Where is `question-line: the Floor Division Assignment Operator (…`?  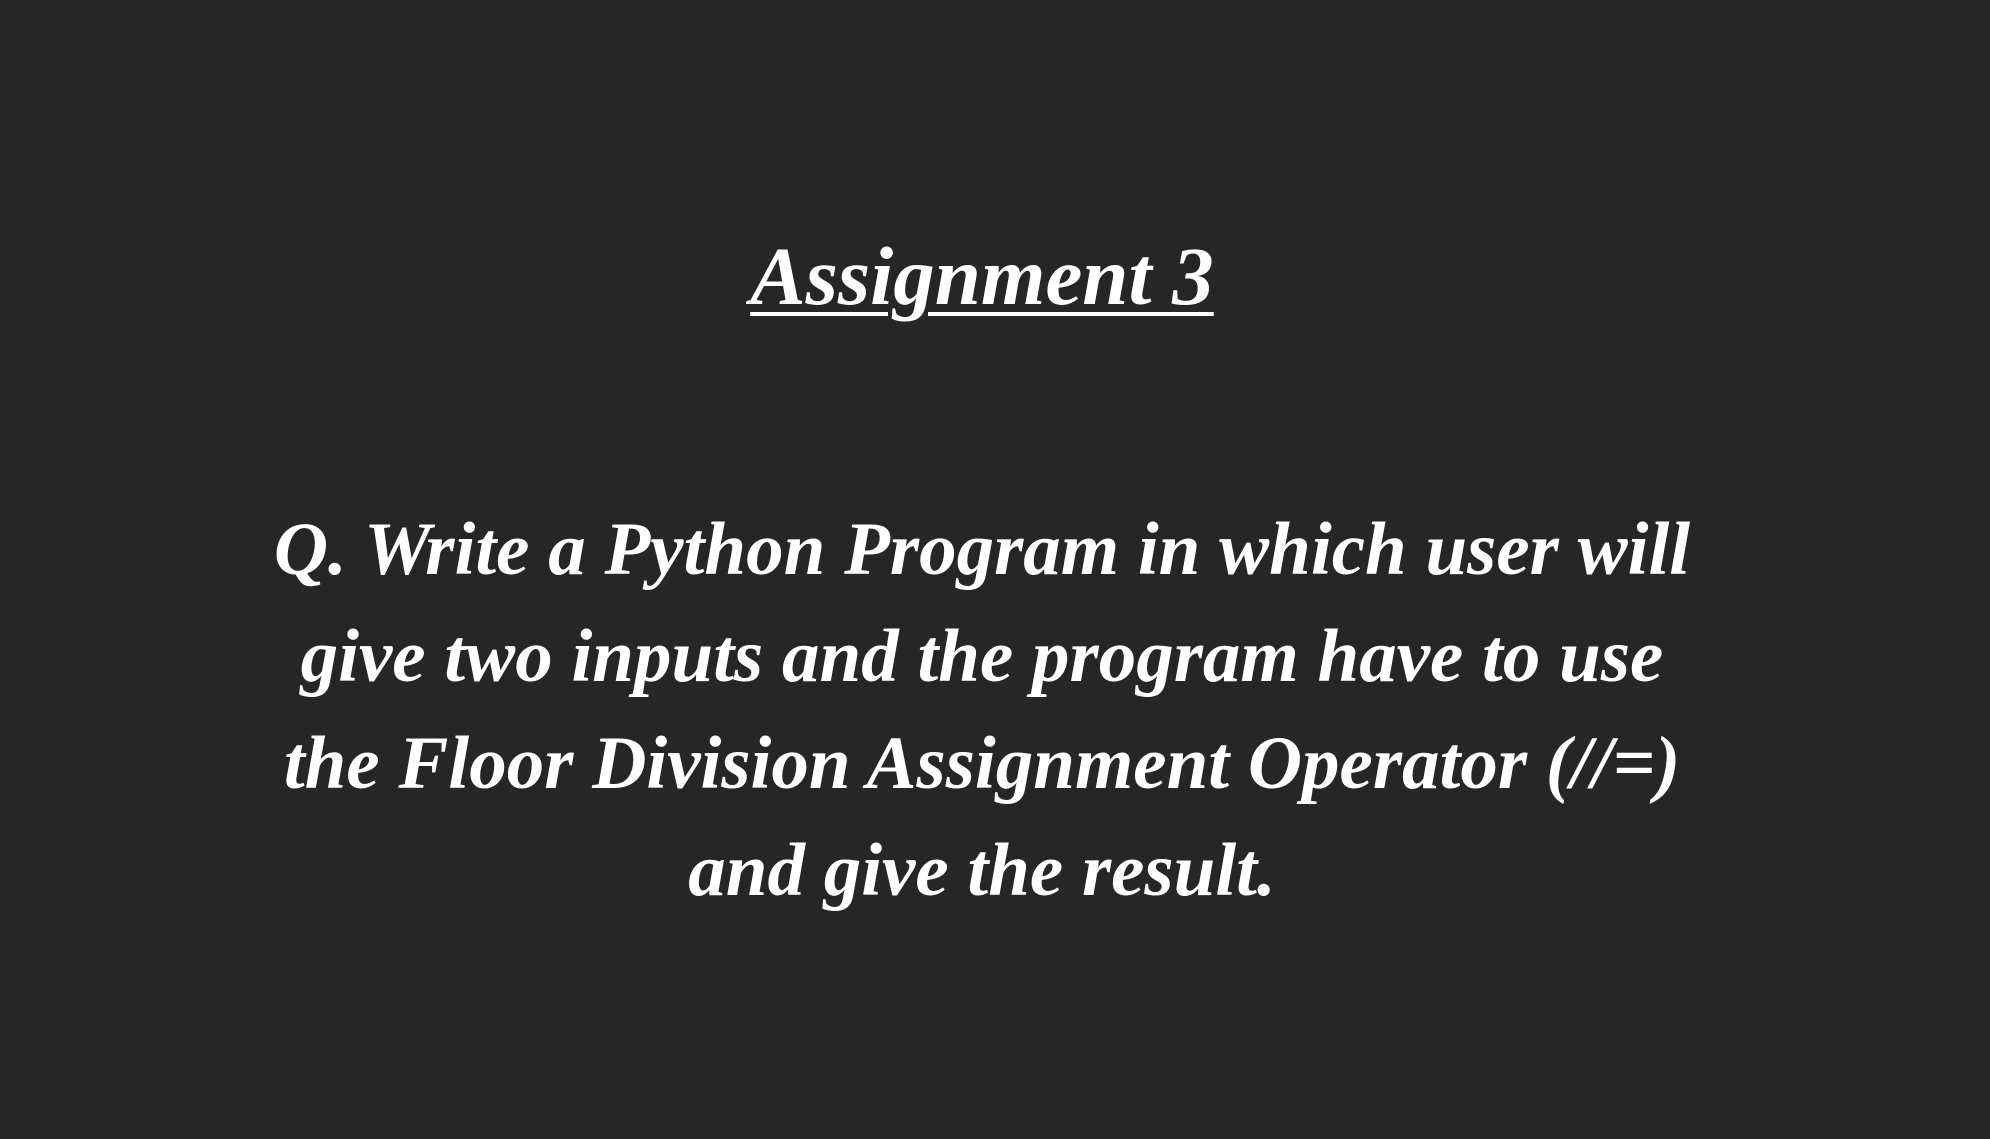
question-line: the Floor Division Assignment Operator (… is located at coordinates (982, 763).